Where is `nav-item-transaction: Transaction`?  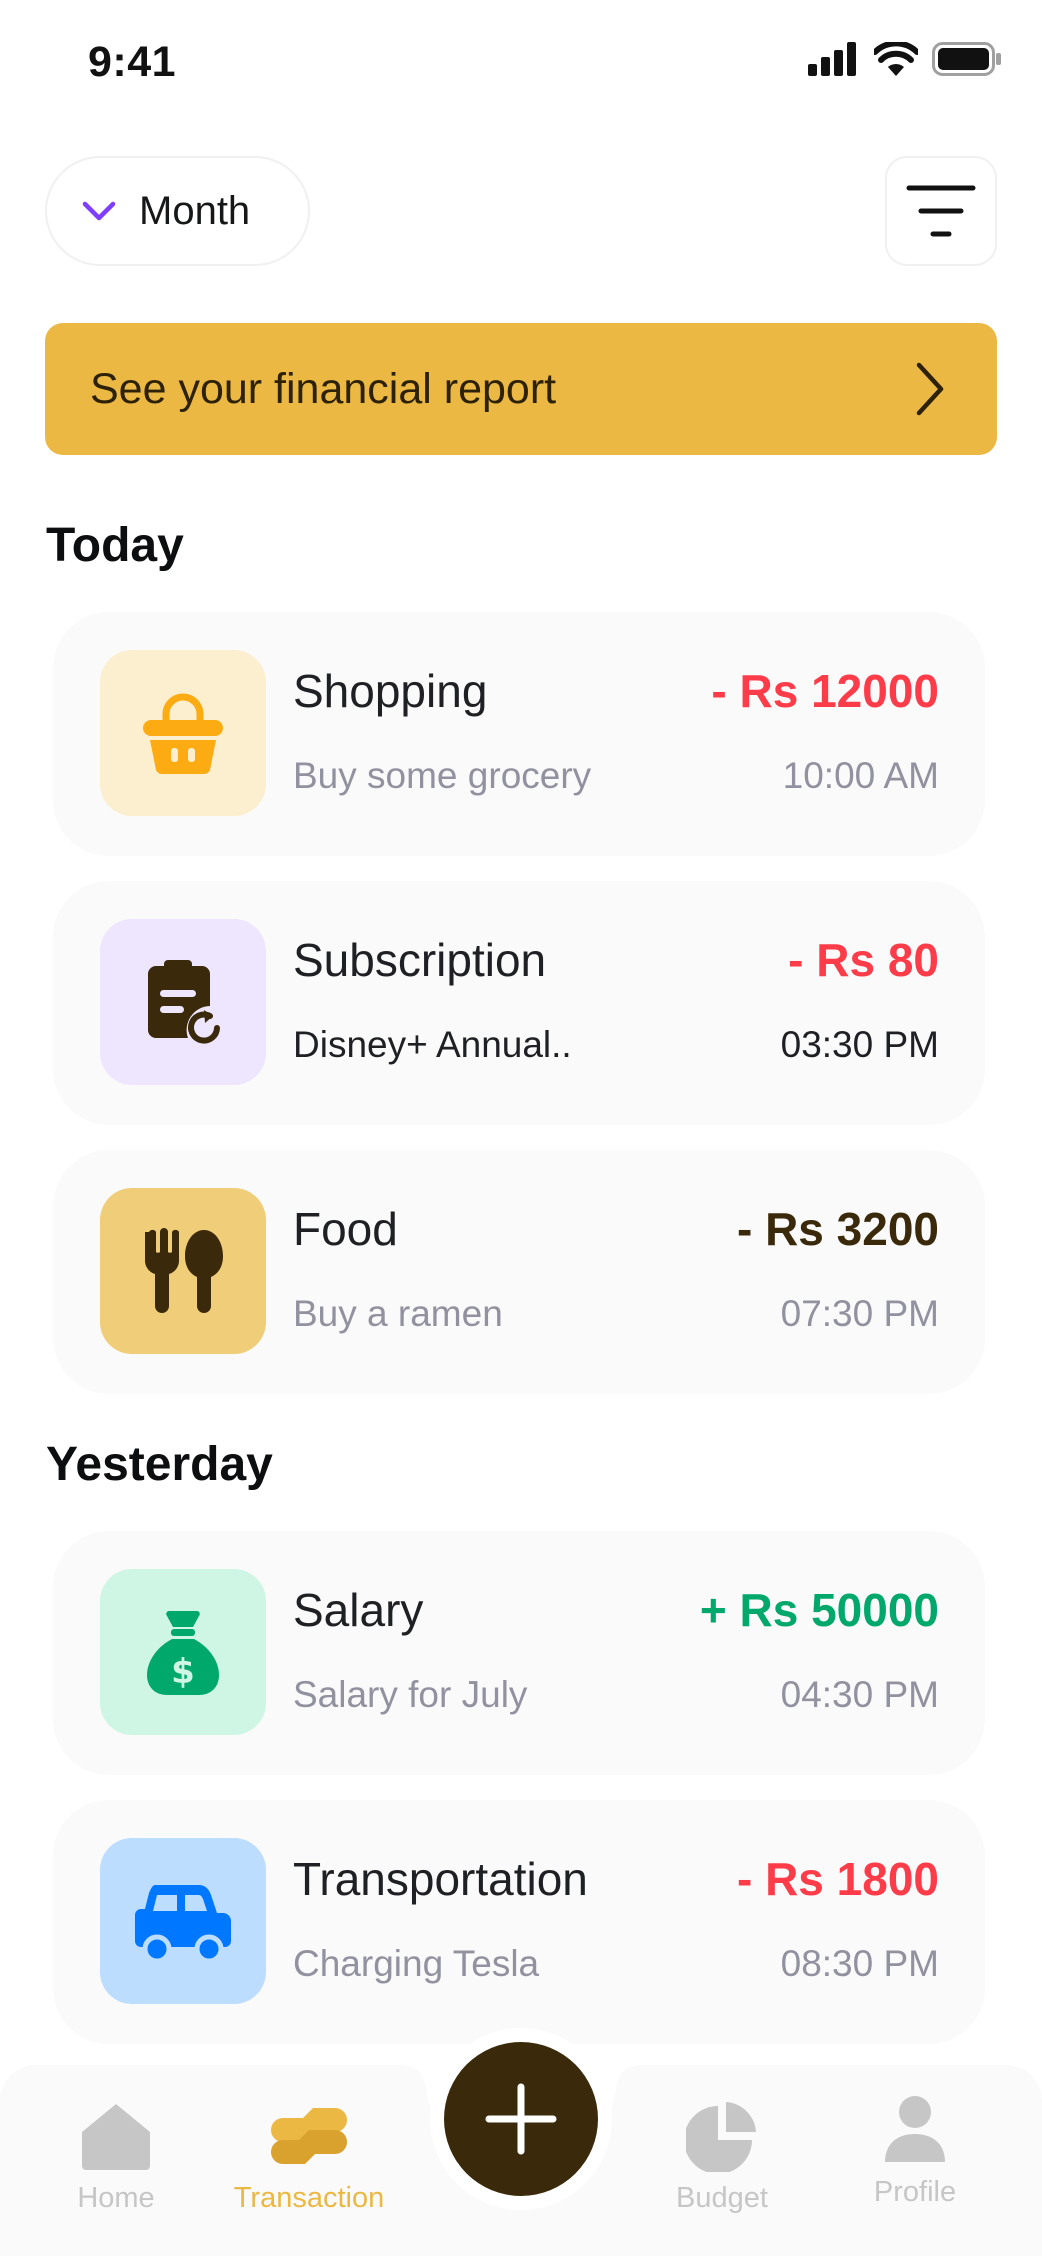 nav-item-transaction: Transaction is located at coordinates (309, 2157).